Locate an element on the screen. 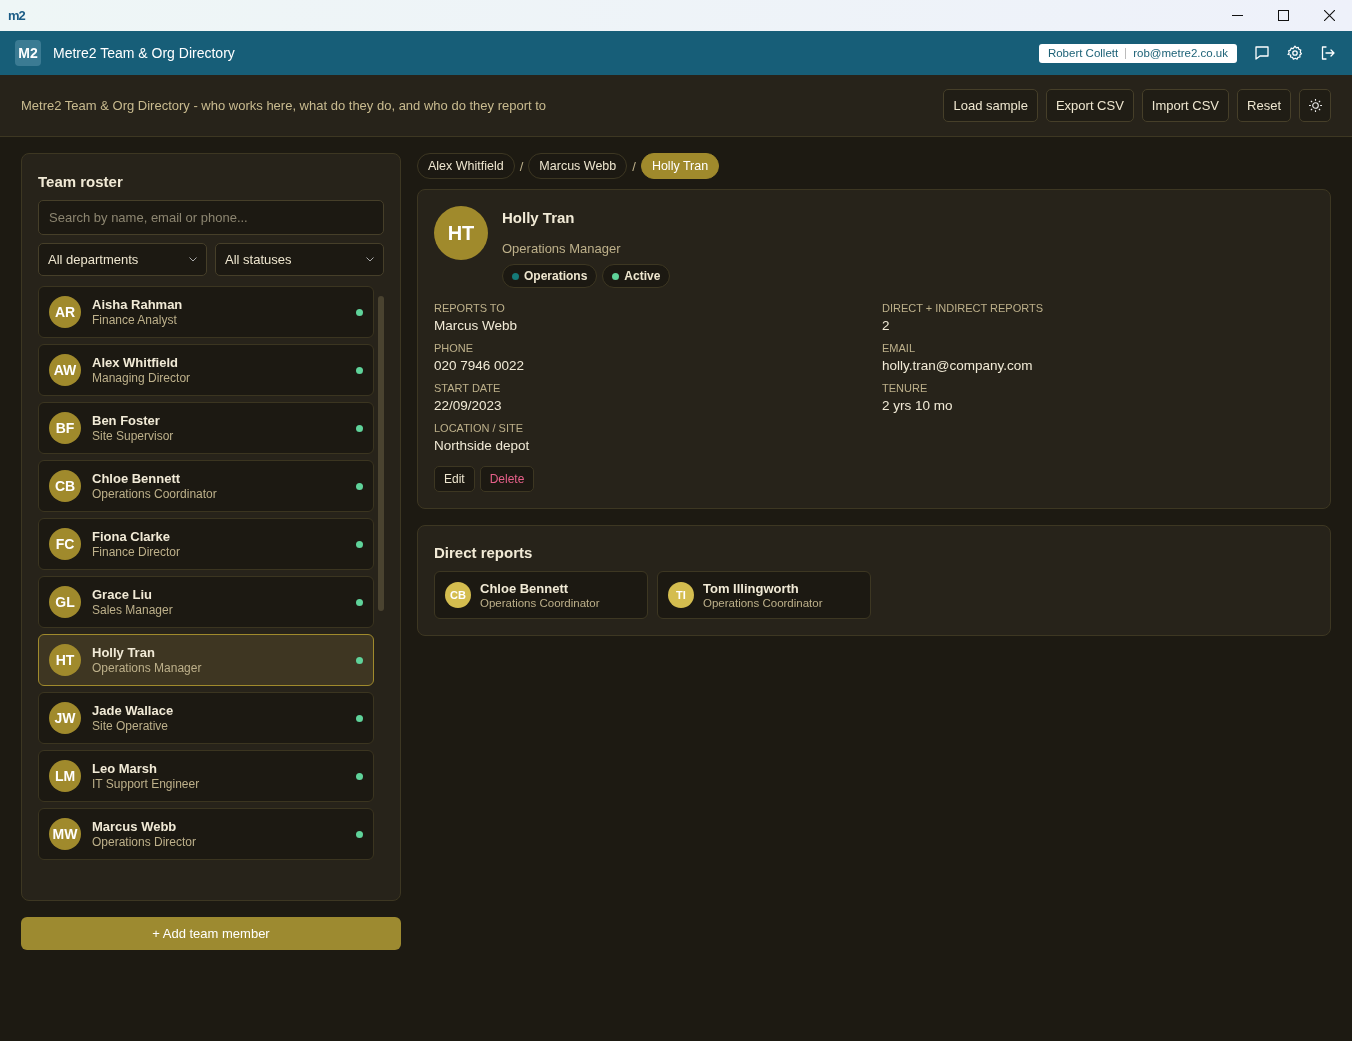 The image size is (1352, 1041). profile-name: Holly Tran is located at coordinates (539, 217).